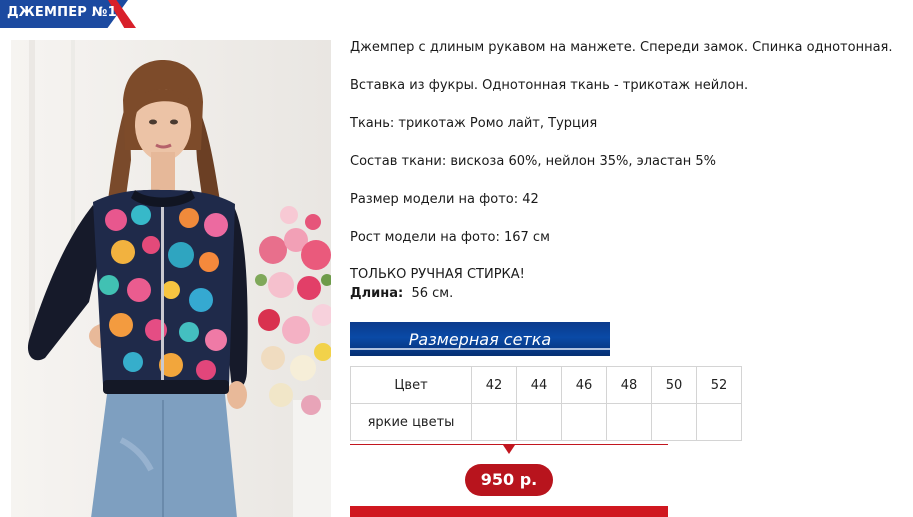 Image resolution: width=913 pixels, height=517 pixels. Describe the element at coordinates (474, 123) in the screenshot. I see `fabric-line: Ткань: трикотаж Ромо лайт, Турция` at that location.